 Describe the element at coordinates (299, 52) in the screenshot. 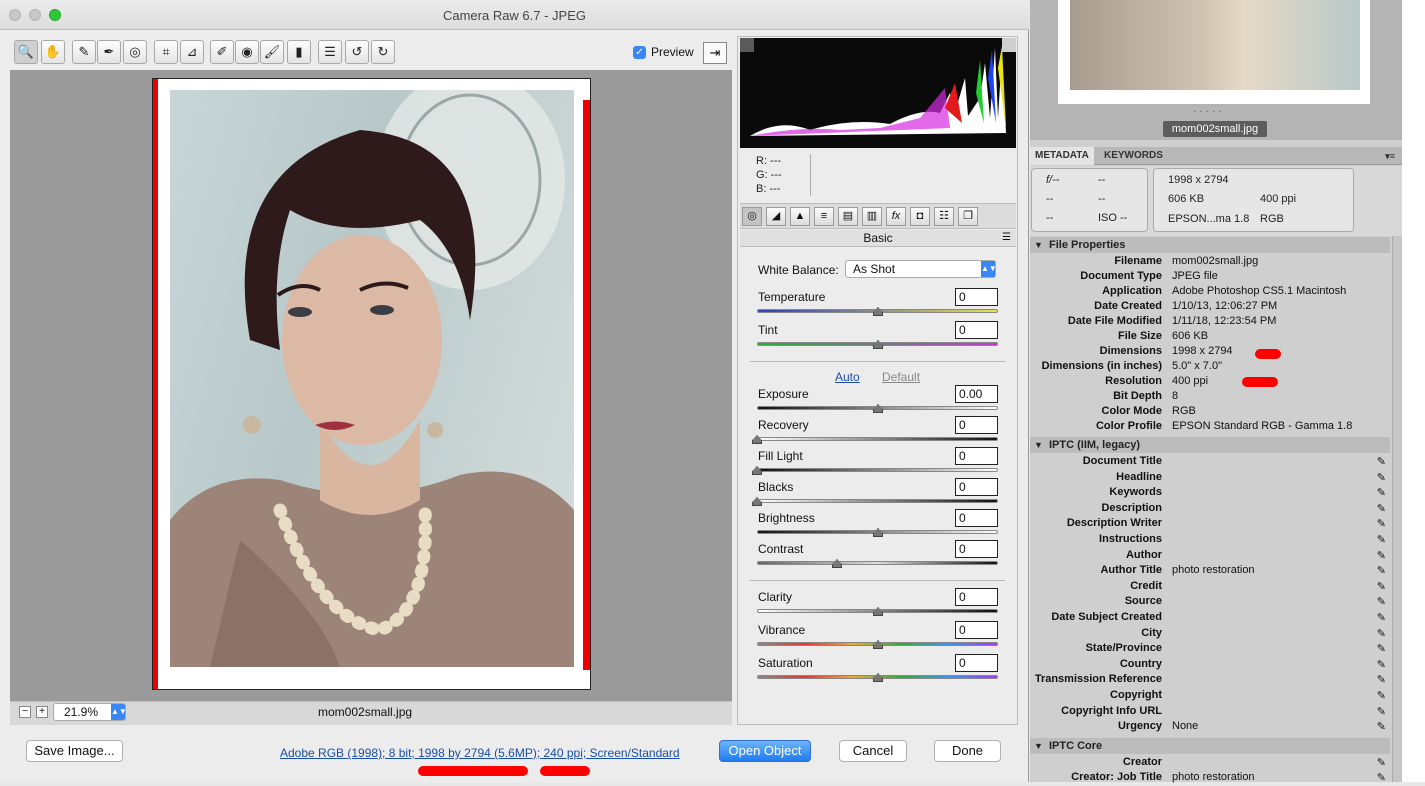

I see `graduated-filter-icon: ▮` at that location.